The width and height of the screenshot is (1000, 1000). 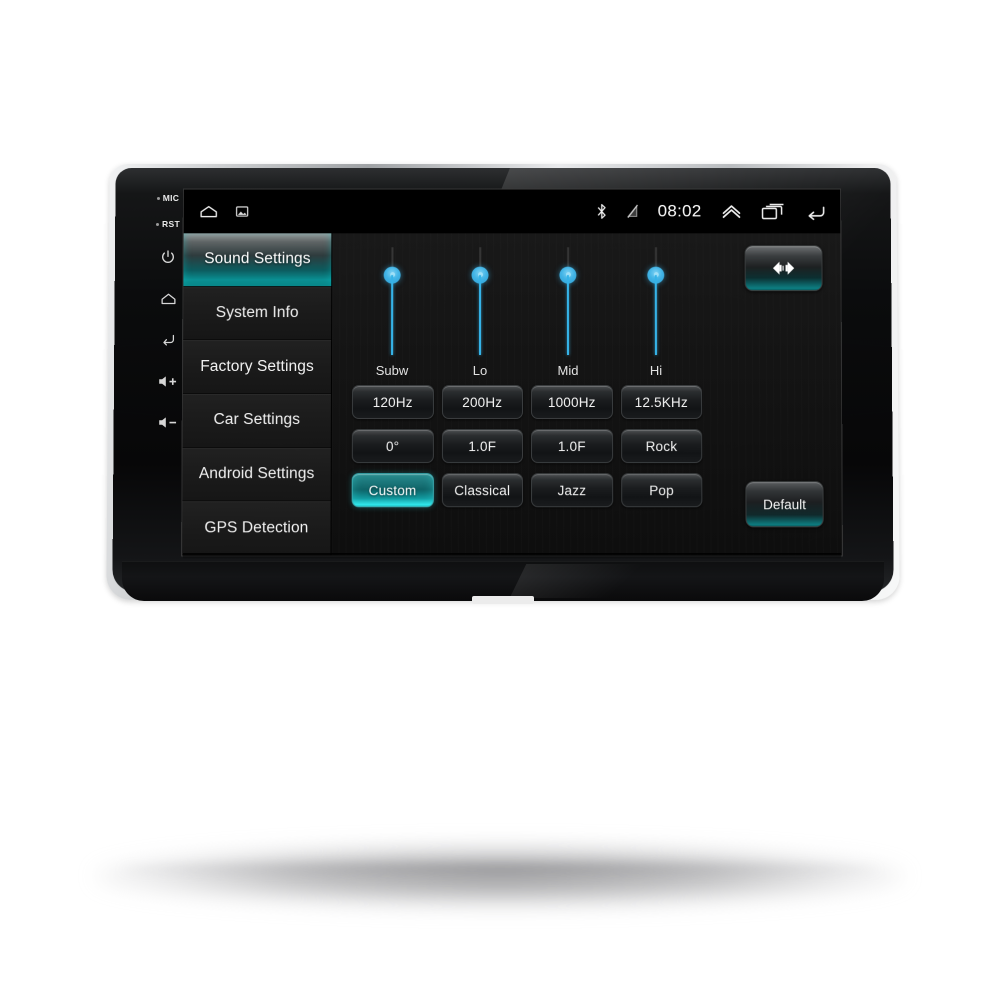 I want to click on device-drop-shadow, so click(x=500, y=876).